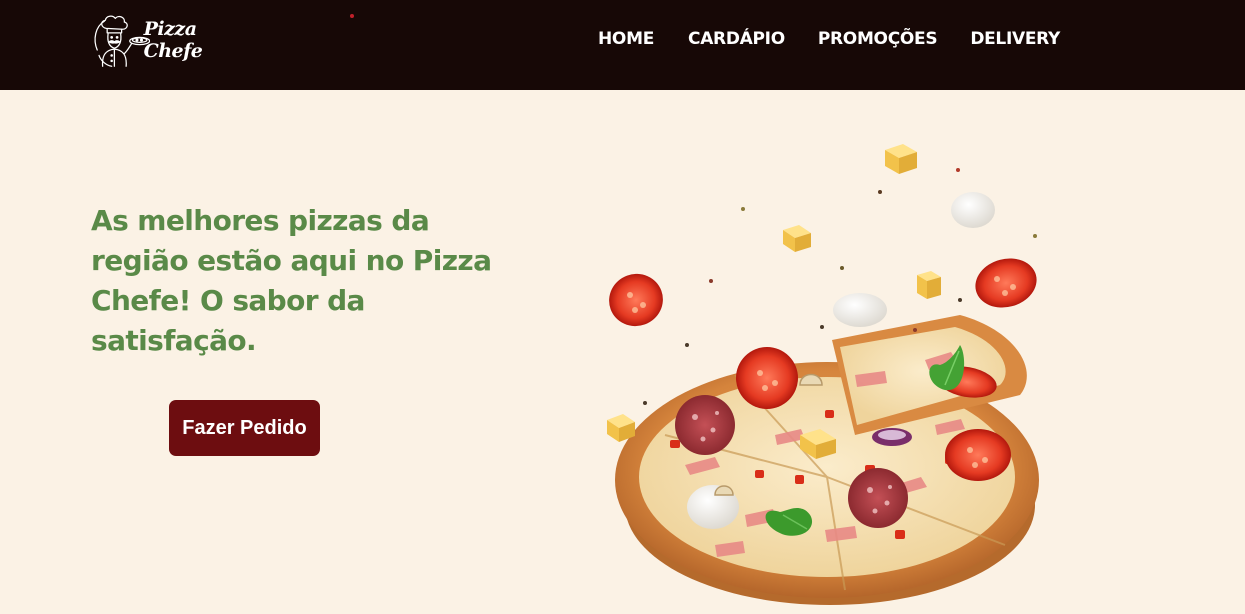 The height and width of the screenshot is (614, 1245). I want to click on nav-item-cardapio: CARDÁPIO, so click(736, 39).